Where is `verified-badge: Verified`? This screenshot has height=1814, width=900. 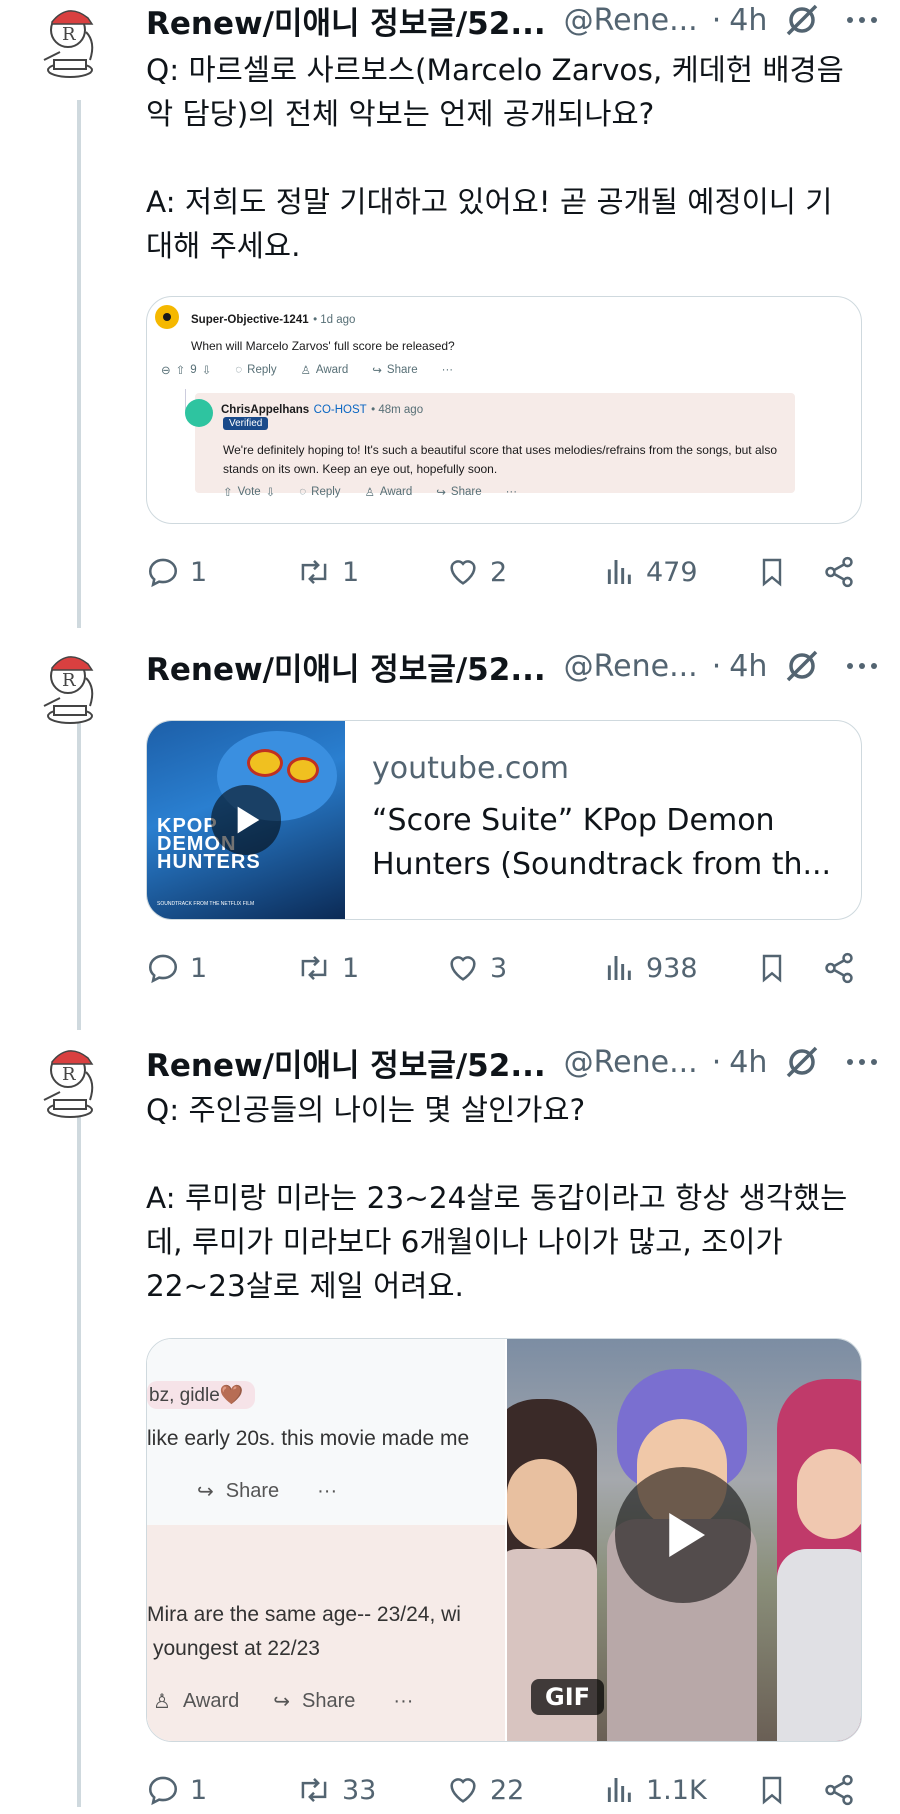 verified-badge: Verified is located at coordinates (246, 423).